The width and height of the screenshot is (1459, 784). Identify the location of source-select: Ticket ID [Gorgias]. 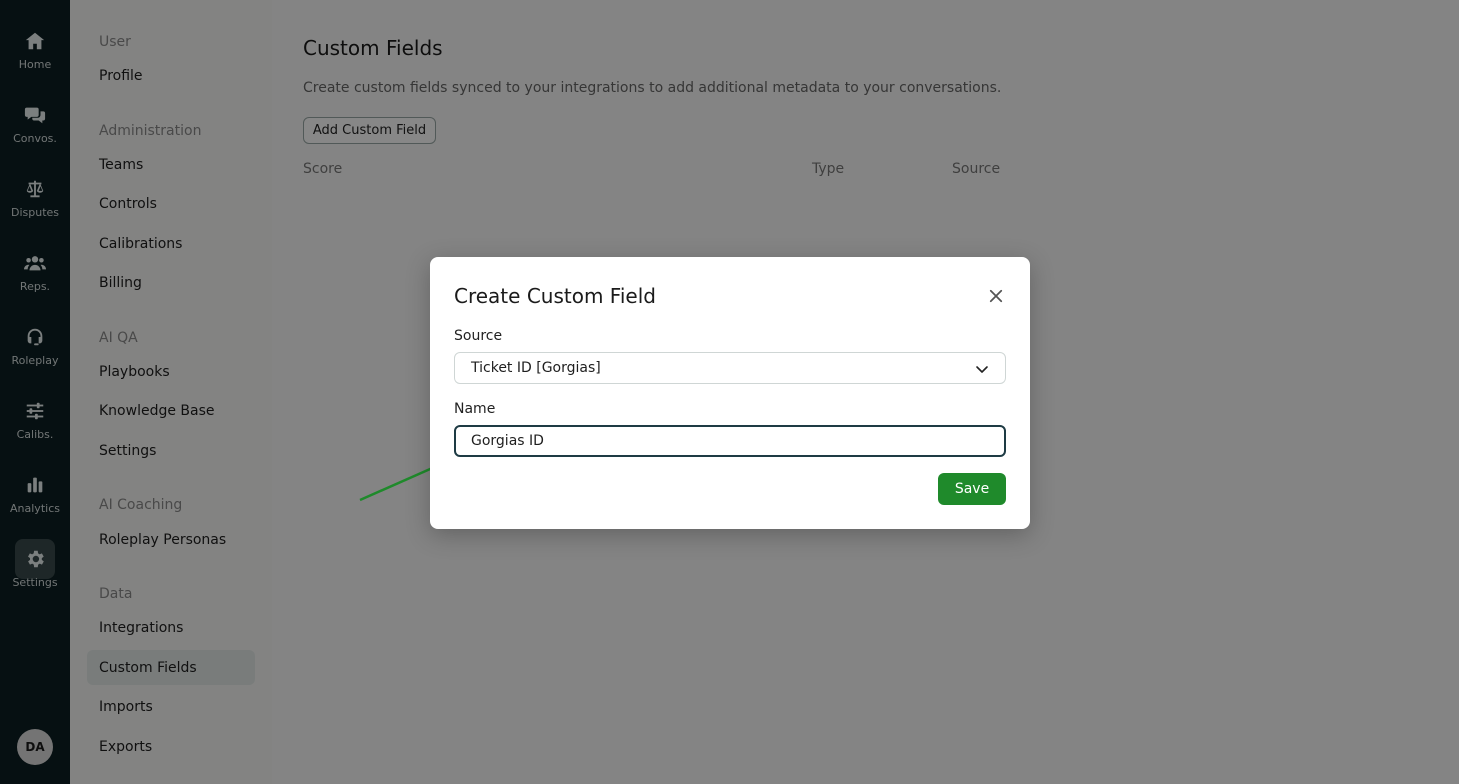
(730, 368).